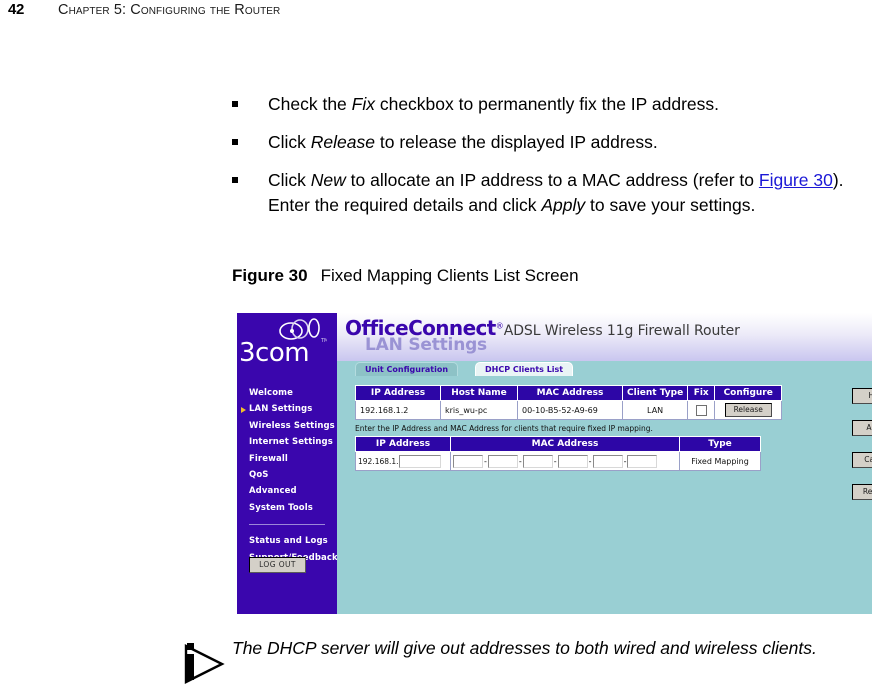 Image resolution: width=872 pixels, height=694 pixels. What do you see at coordinates (342, 142) in the screenshot?
I see `emphasized-term: Release` at bounding box center [342, 142].